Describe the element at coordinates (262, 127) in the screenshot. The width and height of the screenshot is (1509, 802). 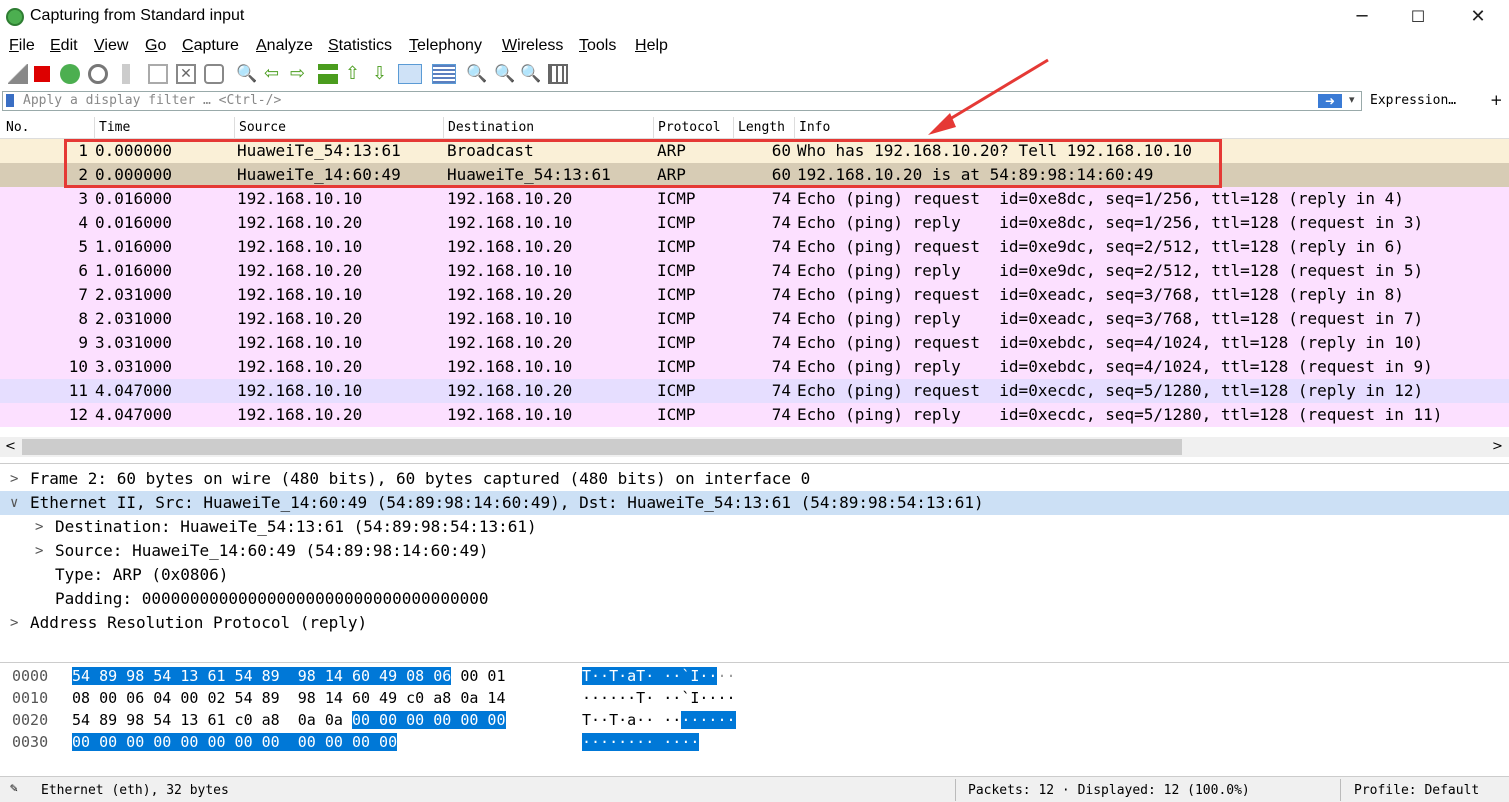
I see `column-source: Source` at that location.